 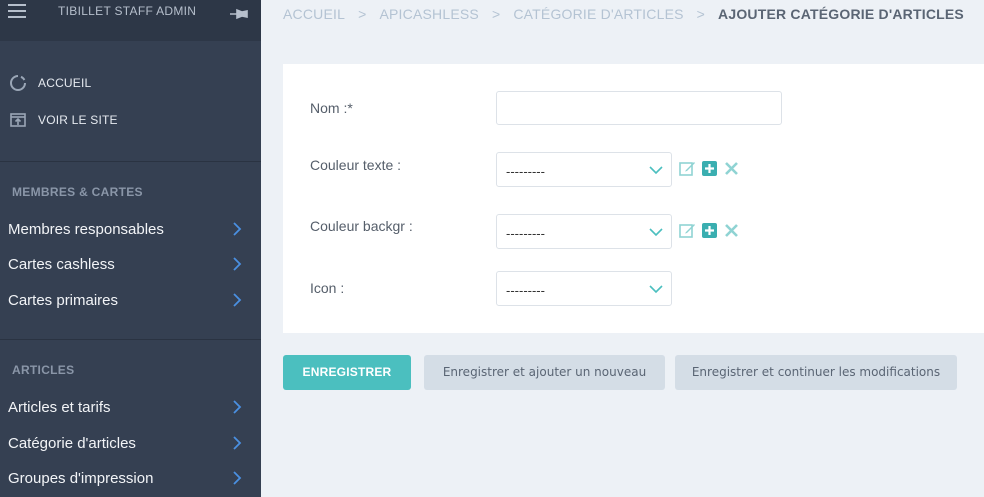 I want to click on sidebar-link-label: ACCUEIL, so click(x=65, y=83).